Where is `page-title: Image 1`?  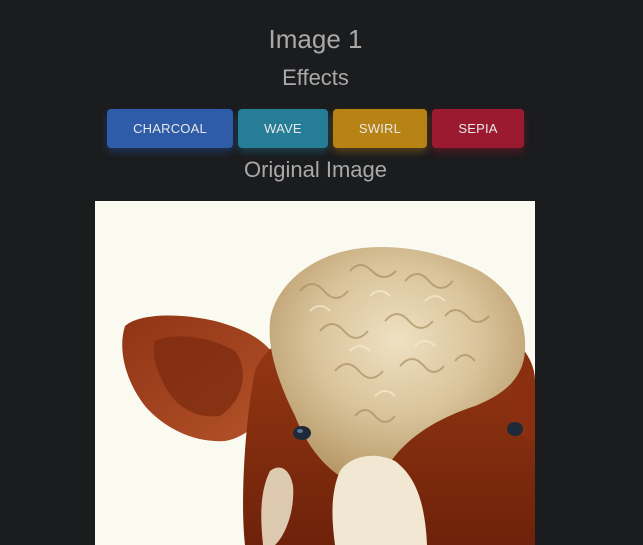 page-title: Image 1 is located at coordinates (315, 39).